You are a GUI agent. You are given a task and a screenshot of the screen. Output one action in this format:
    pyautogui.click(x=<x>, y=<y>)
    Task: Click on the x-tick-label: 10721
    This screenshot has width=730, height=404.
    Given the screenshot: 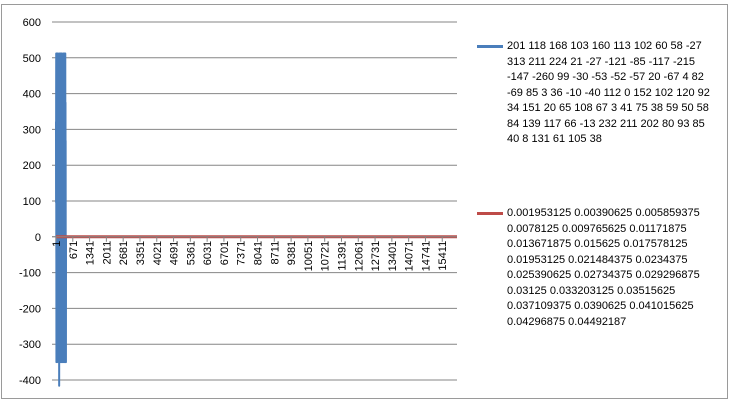 What is the action you would take?
    pyautogui.click(x=326, y=256)
    